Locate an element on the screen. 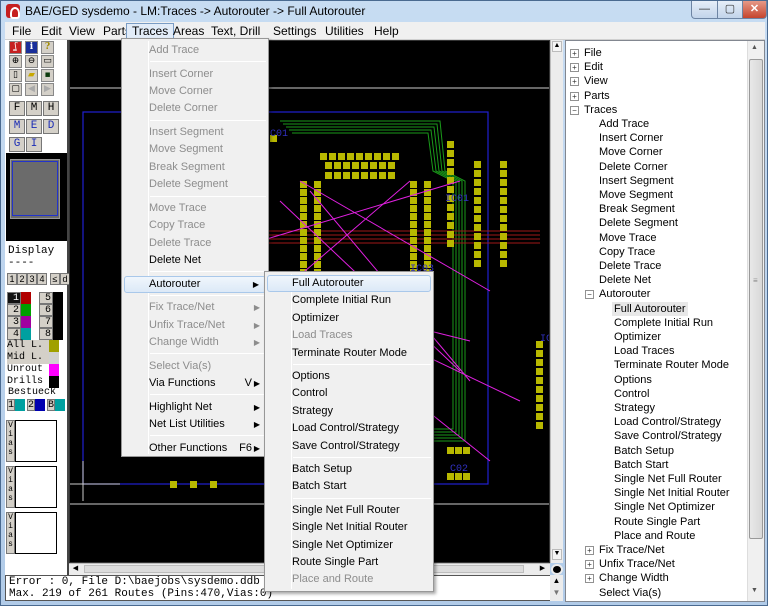  autorouter-menu-item-save-control-strategy: Save Control/Strategy is located at coordinates (349, 446).